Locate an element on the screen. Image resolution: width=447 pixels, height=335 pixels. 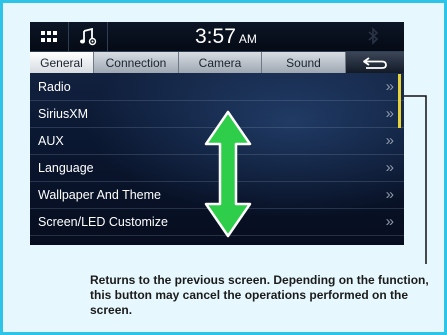
tab-sound: Sound is located at coordinates (304, 62).